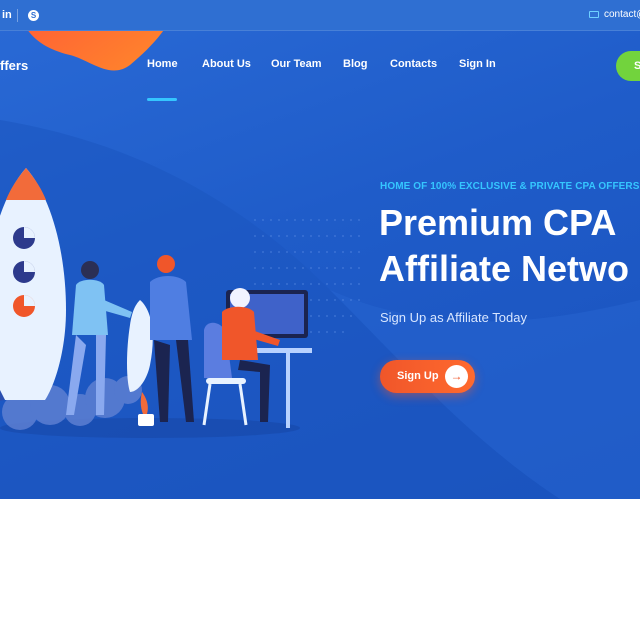 The width and height of the screenshot is (640, 640). Describe the element at coordinates (628, 66) in the screenshot. I see `header-cta-button: S` at that location.